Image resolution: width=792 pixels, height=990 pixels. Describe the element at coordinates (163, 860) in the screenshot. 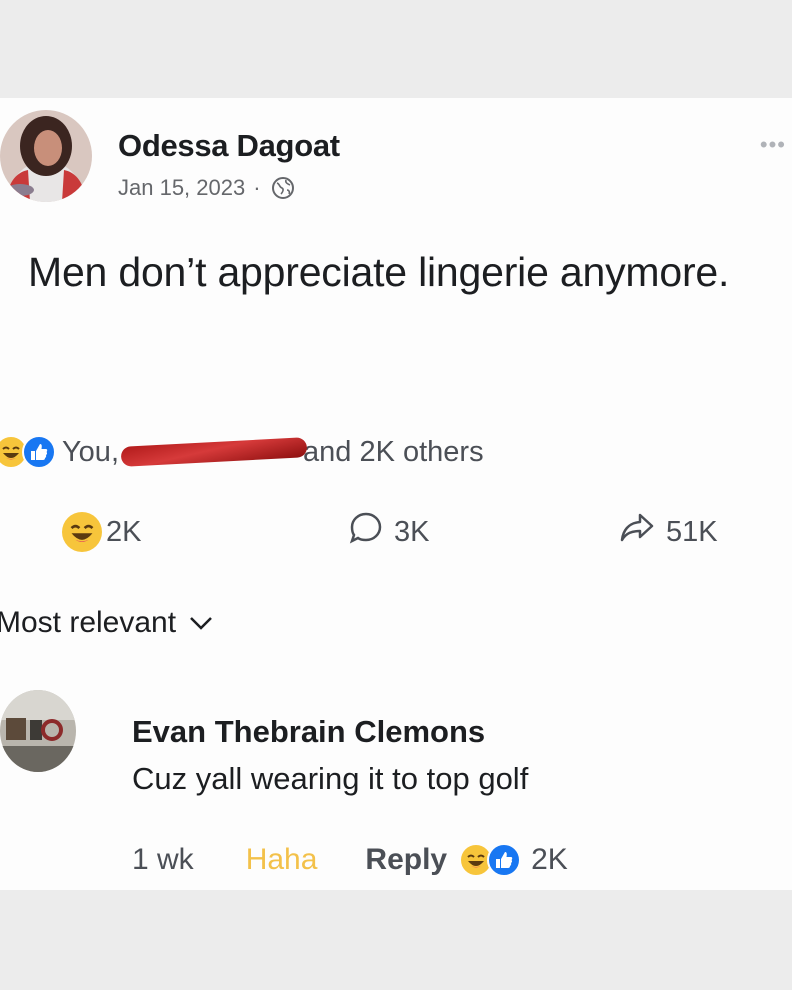

I see `comment-time: 1 wk` at that location.